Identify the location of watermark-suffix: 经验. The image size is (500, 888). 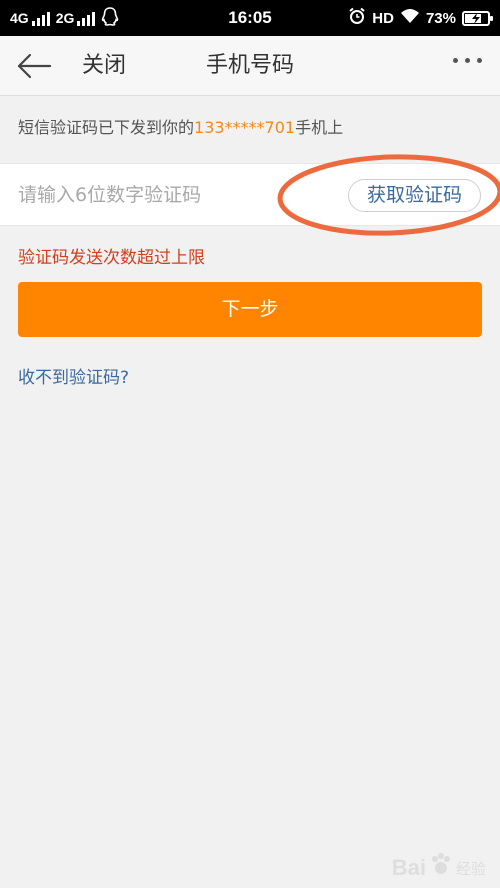
(470, 869).